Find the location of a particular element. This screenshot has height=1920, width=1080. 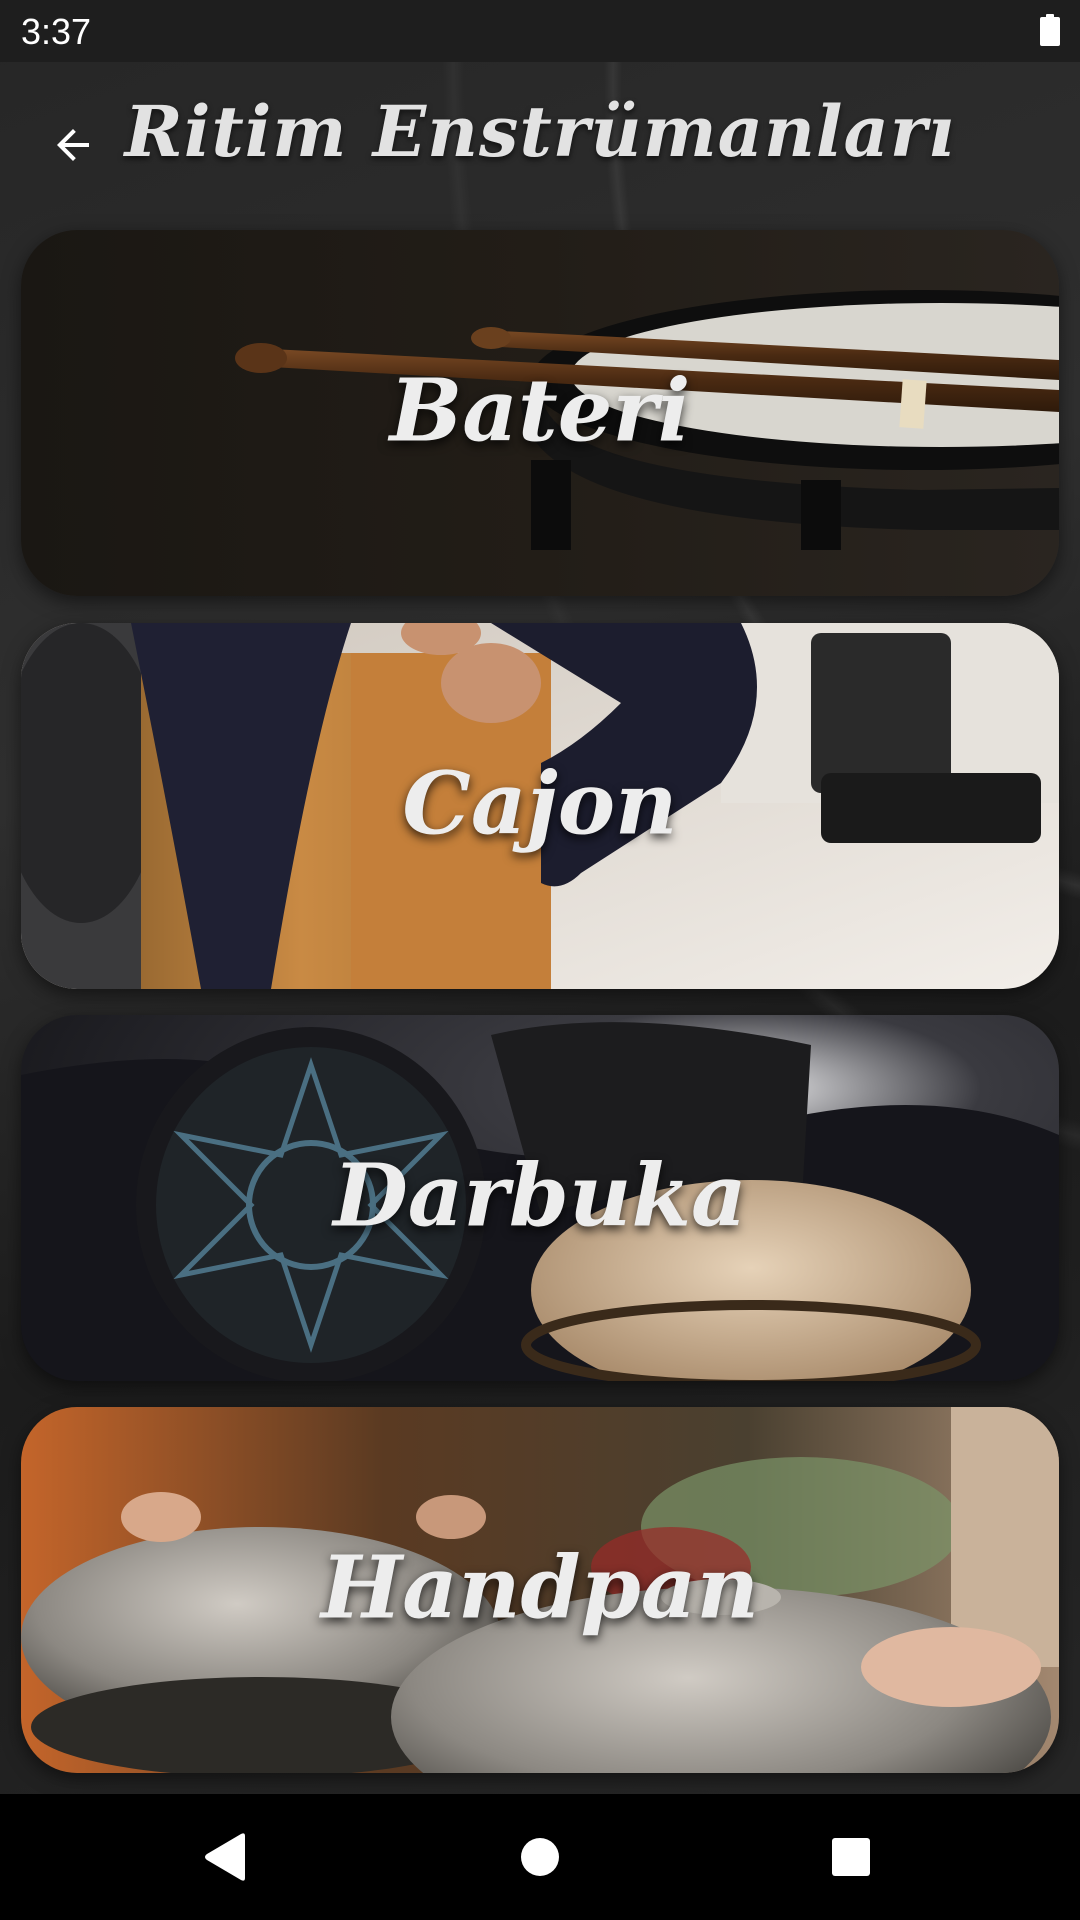

instrument-label: Cajon is located at coordinates (540, 804).